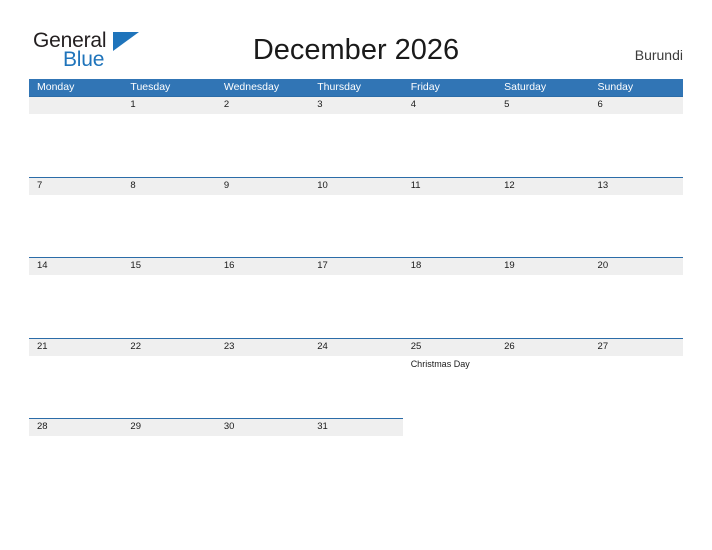 Image resolution: width=712 pixels, height=550 pixels. I want to click on day-number: 17, so click(322, 265).